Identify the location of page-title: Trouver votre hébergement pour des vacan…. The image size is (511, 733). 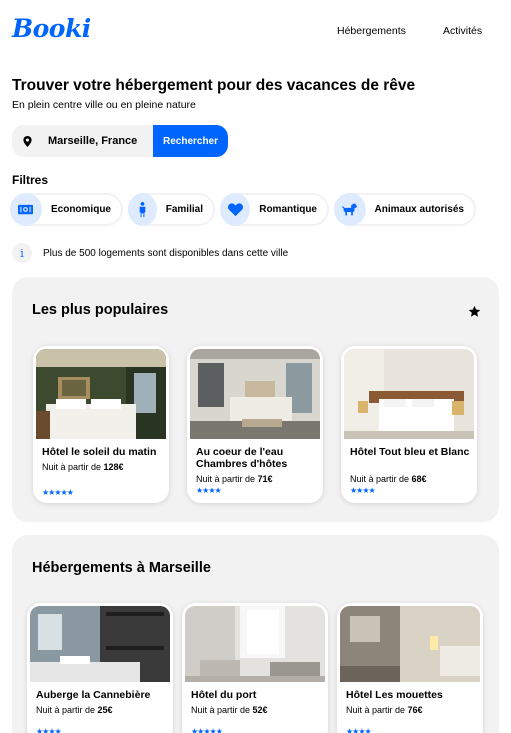
(214, 85).